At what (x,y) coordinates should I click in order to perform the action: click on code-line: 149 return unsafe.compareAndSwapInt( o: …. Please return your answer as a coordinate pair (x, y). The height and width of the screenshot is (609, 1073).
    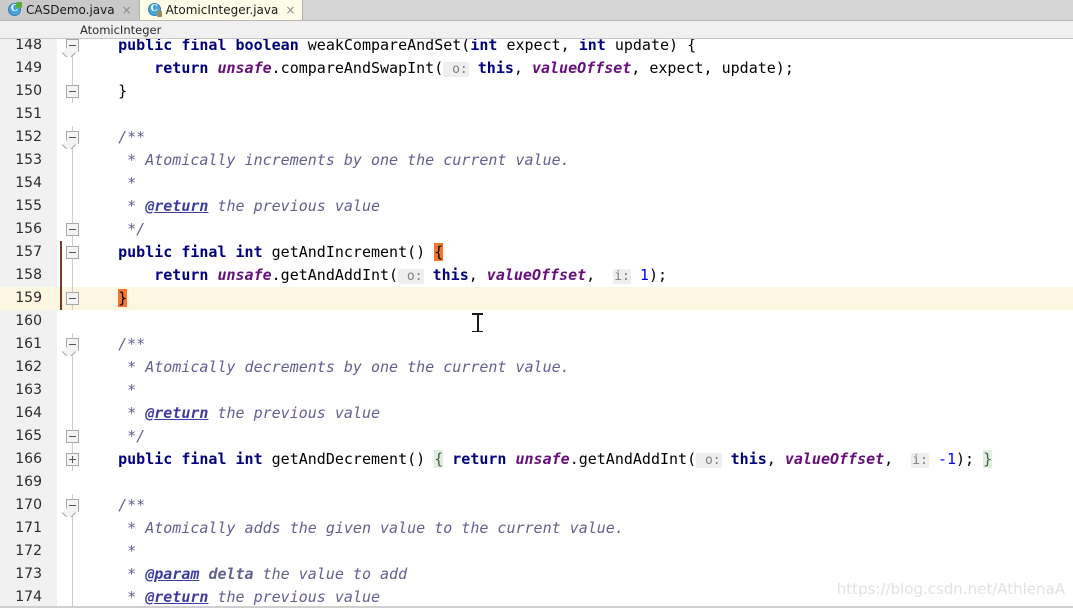
    Looking at the image, I should click on (536, 68).